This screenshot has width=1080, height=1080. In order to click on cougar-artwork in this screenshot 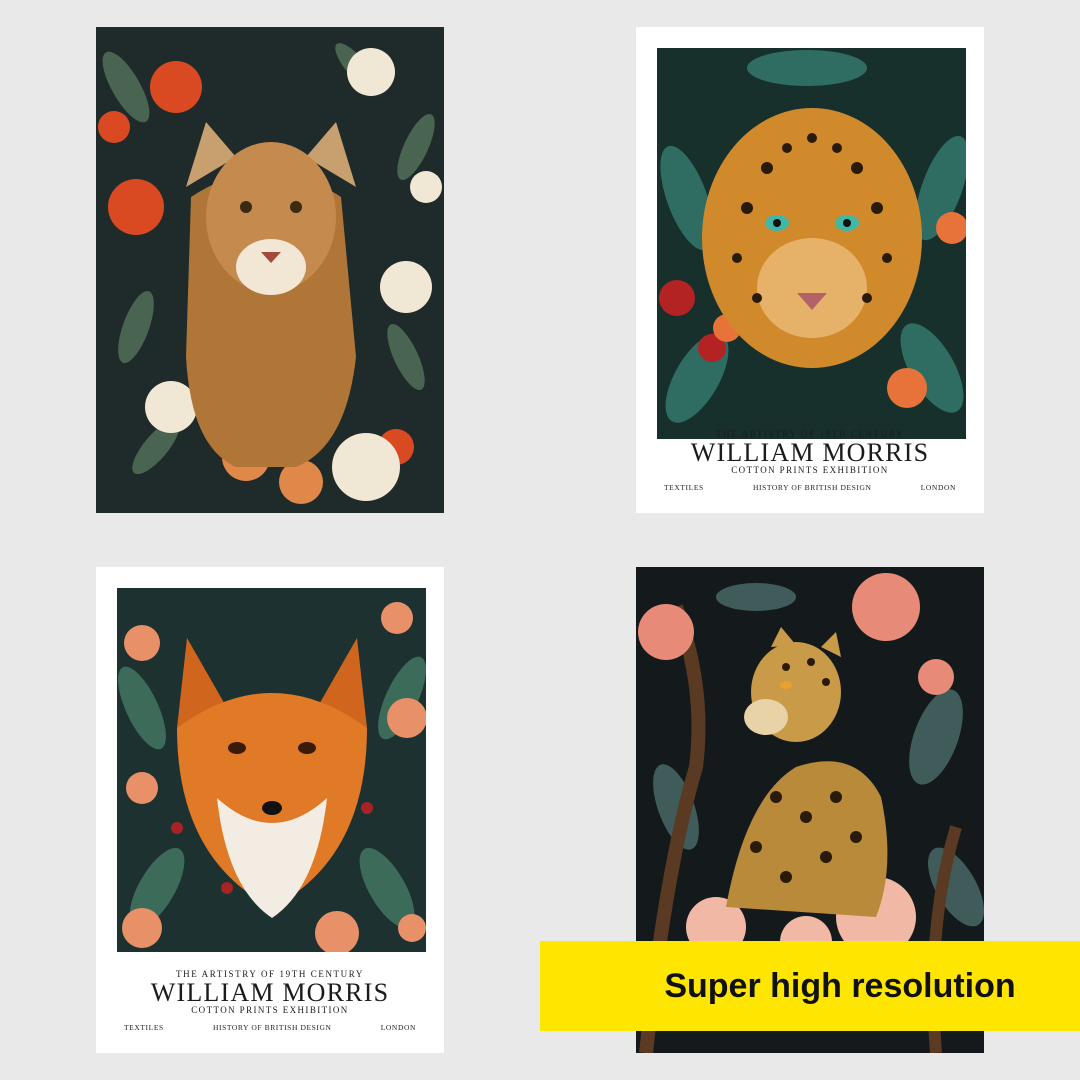, I will do `click(270, 270)`.